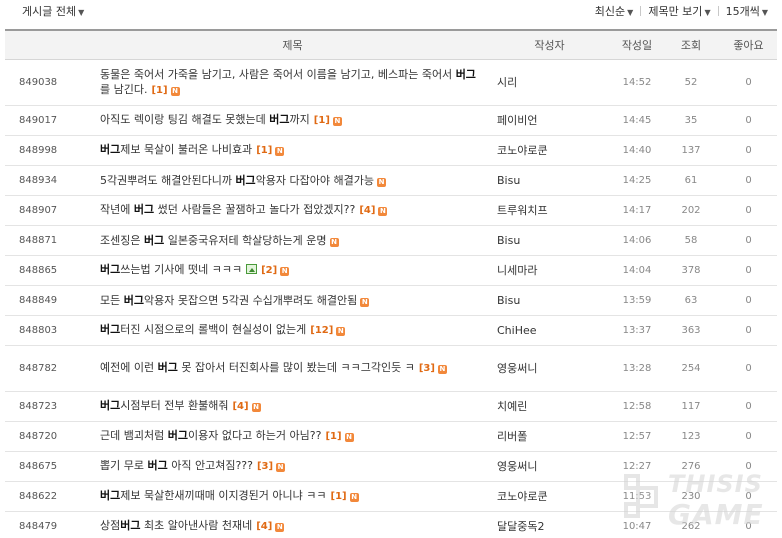  Describe the element at coordinates (614, 11) in the screenshot. I see `sort-dropdown: 최신순 ▼` at that location.